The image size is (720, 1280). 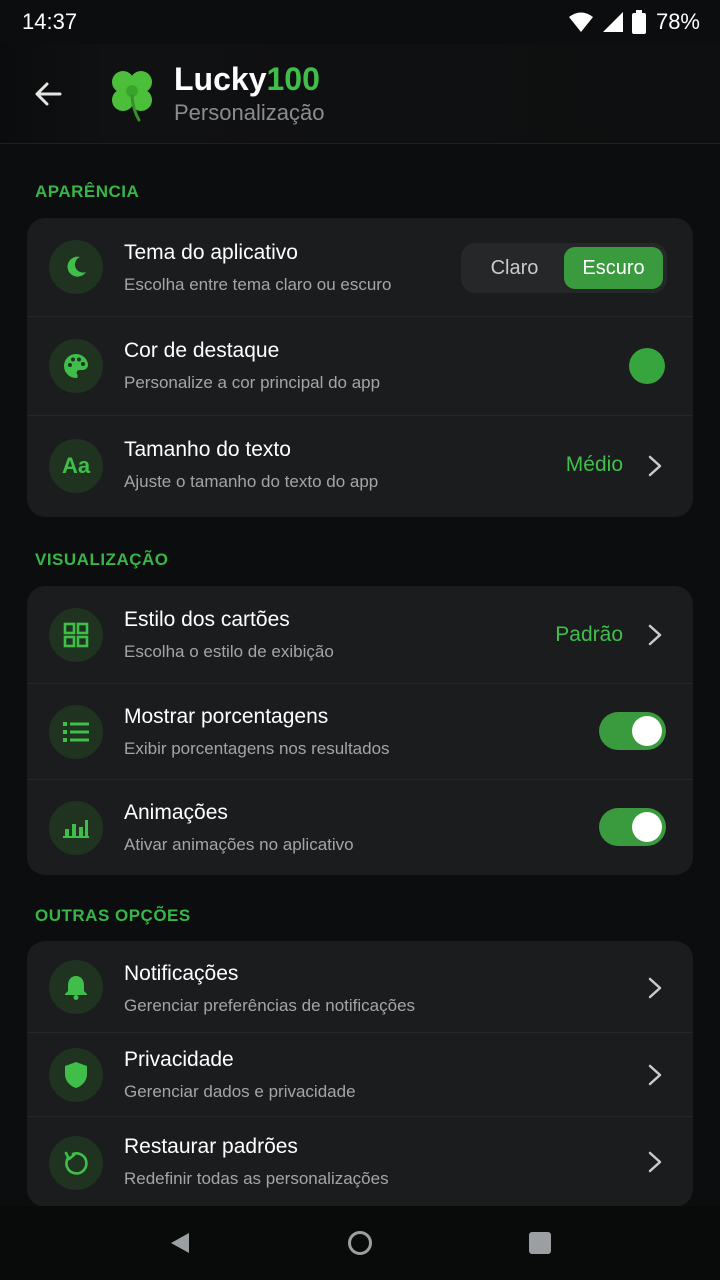 I want to click on row-title: Mostrar porcentagens, so click(x=226, y=716).